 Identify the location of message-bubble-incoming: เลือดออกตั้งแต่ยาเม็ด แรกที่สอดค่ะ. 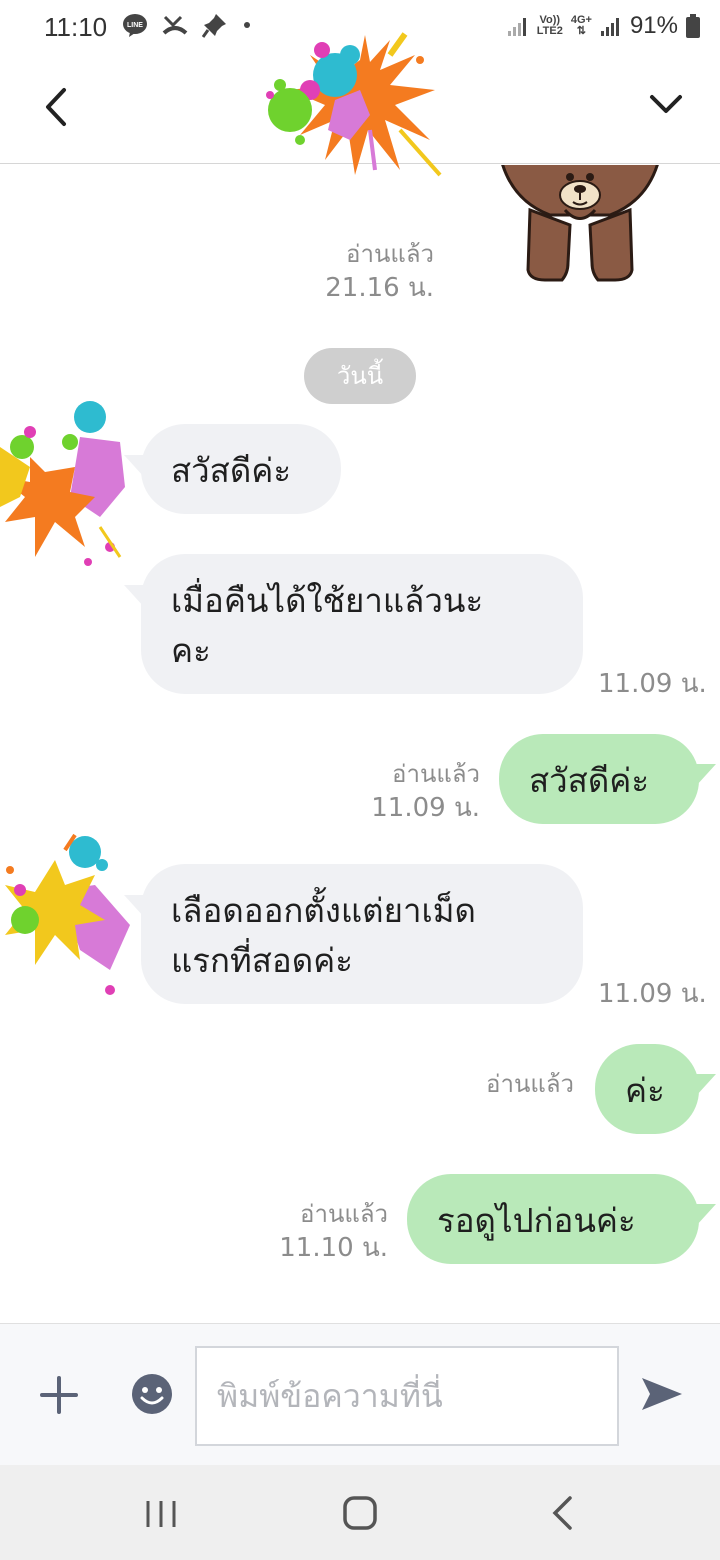
(362, 934).